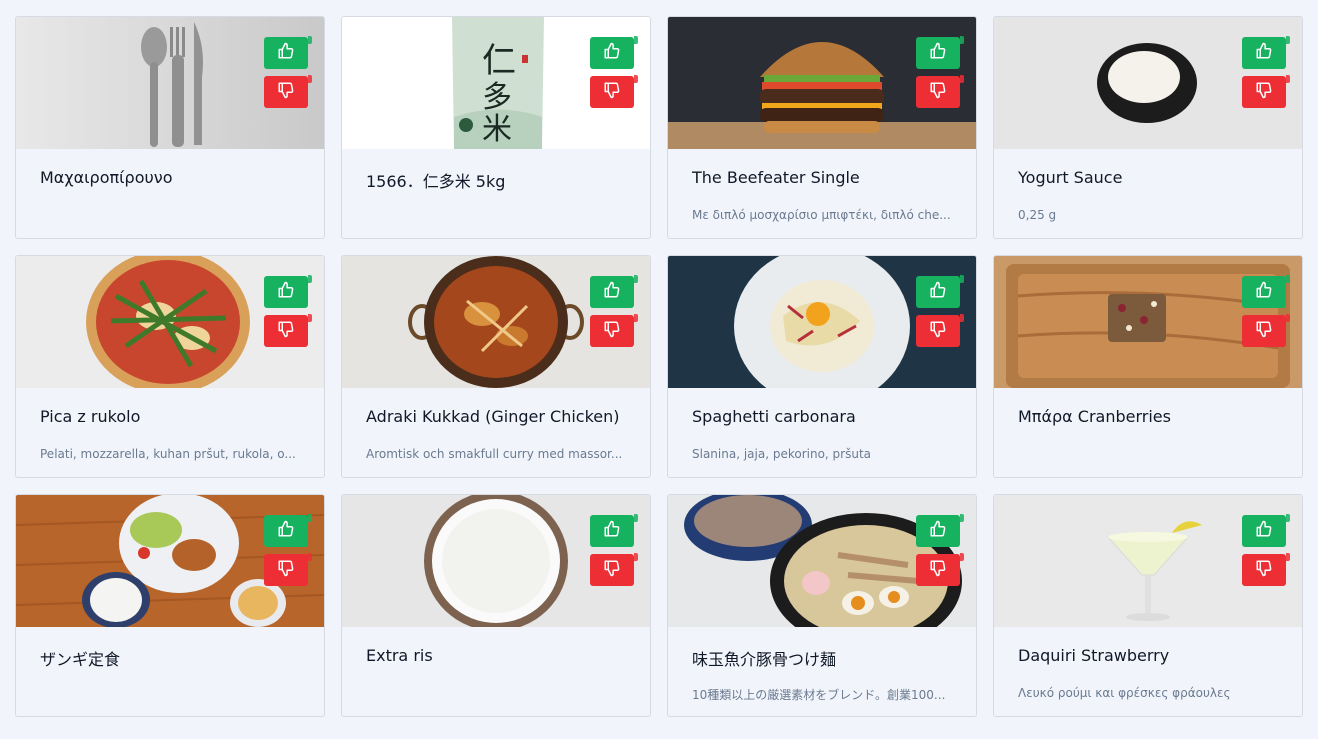 This screenshot has width=1318, height=739. I want to click on product-title: Yogurt Sauce, so click(1070, 177).